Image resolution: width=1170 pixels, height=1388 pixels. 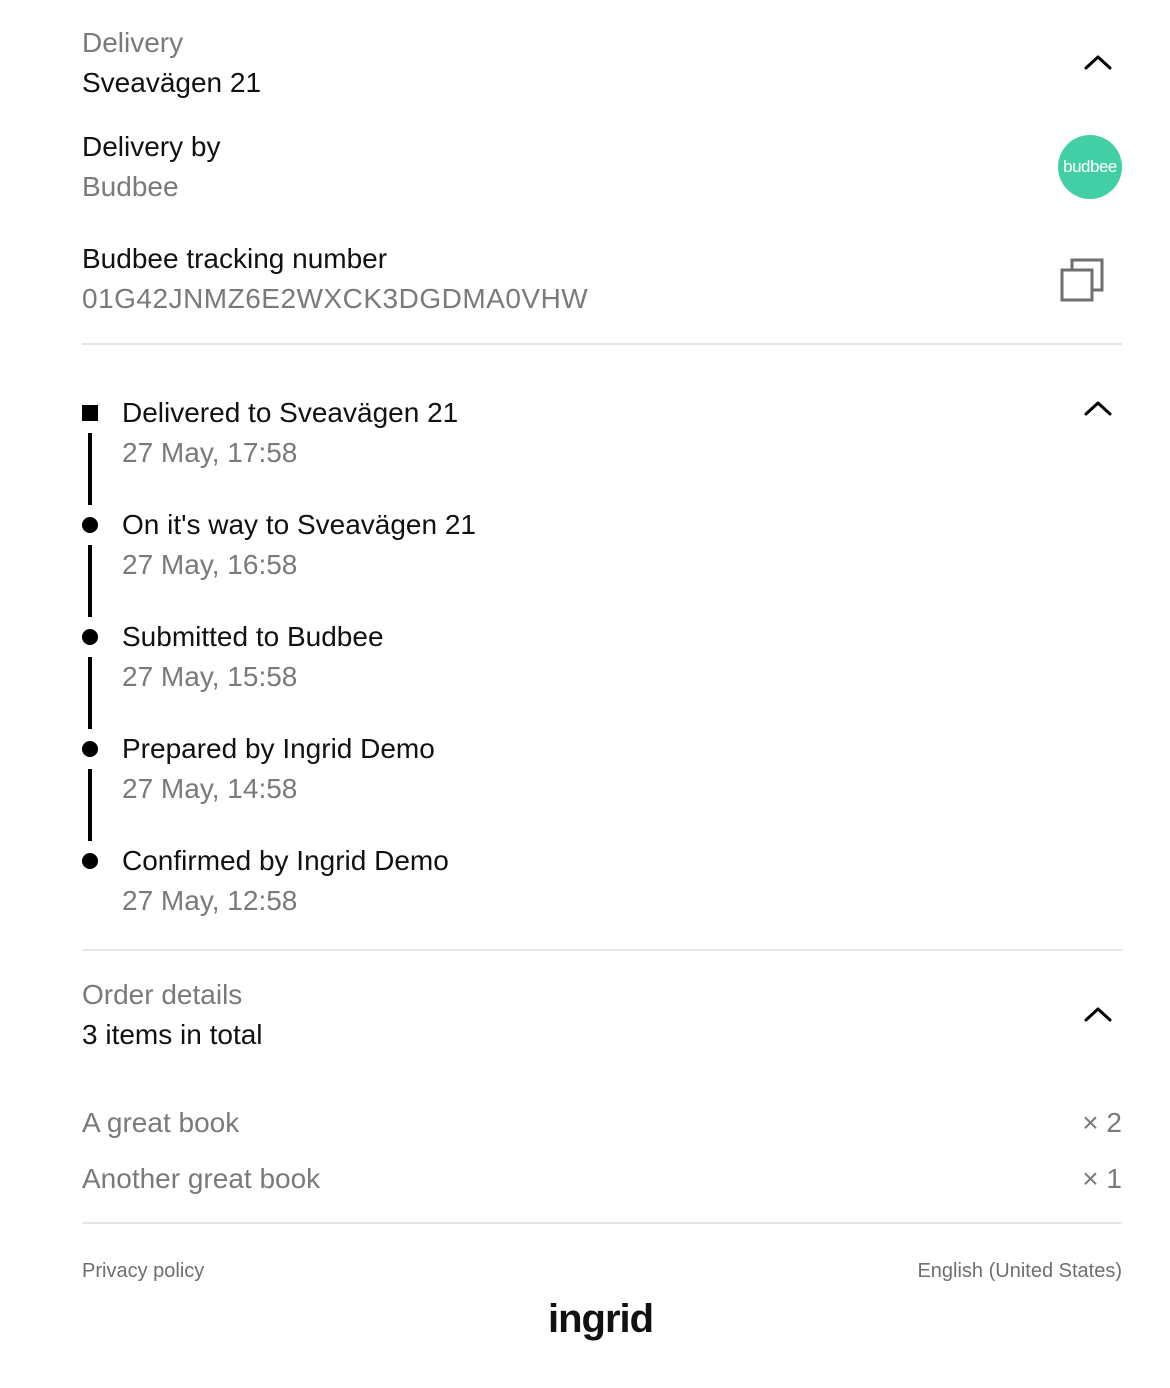 I want to click on collapse-delivery-chevron-up-icon, so click(x=1098, y=62).